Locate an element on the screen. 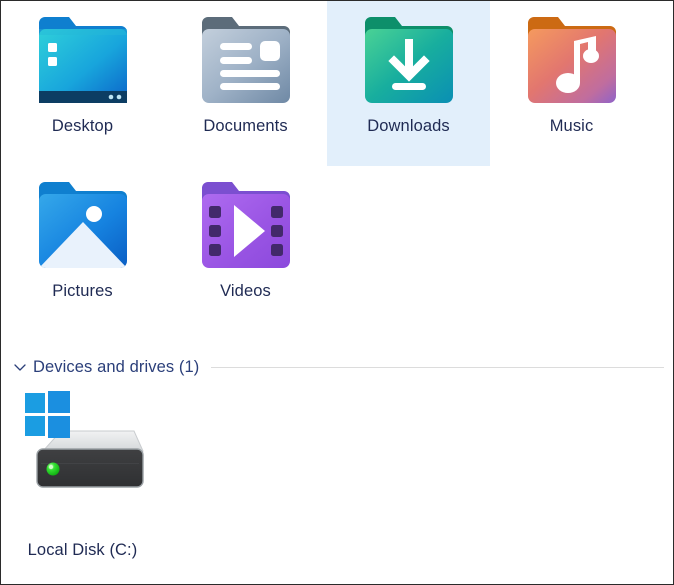 The width and height of the screenshot is (674, 585). folder-desktop-icon is located at coordinates (83, 59).